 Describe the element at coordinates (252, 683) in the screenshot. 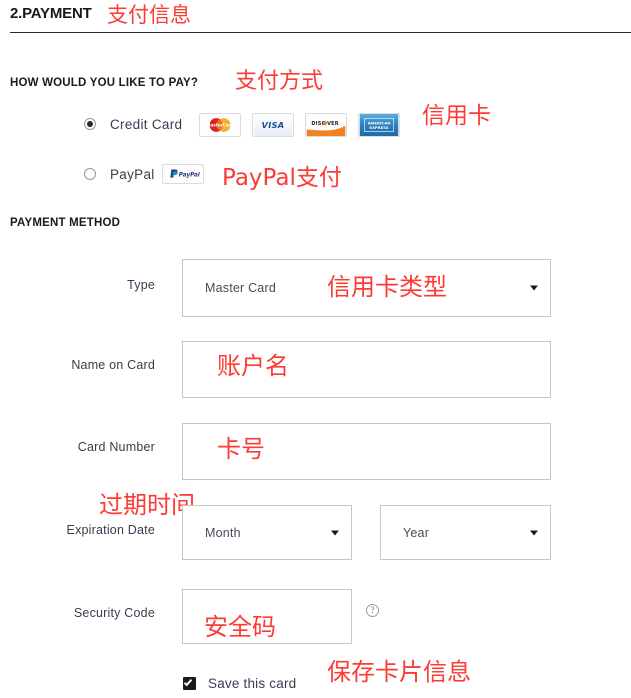

I see `checkbox-label-save-card: Save this card` at that location.